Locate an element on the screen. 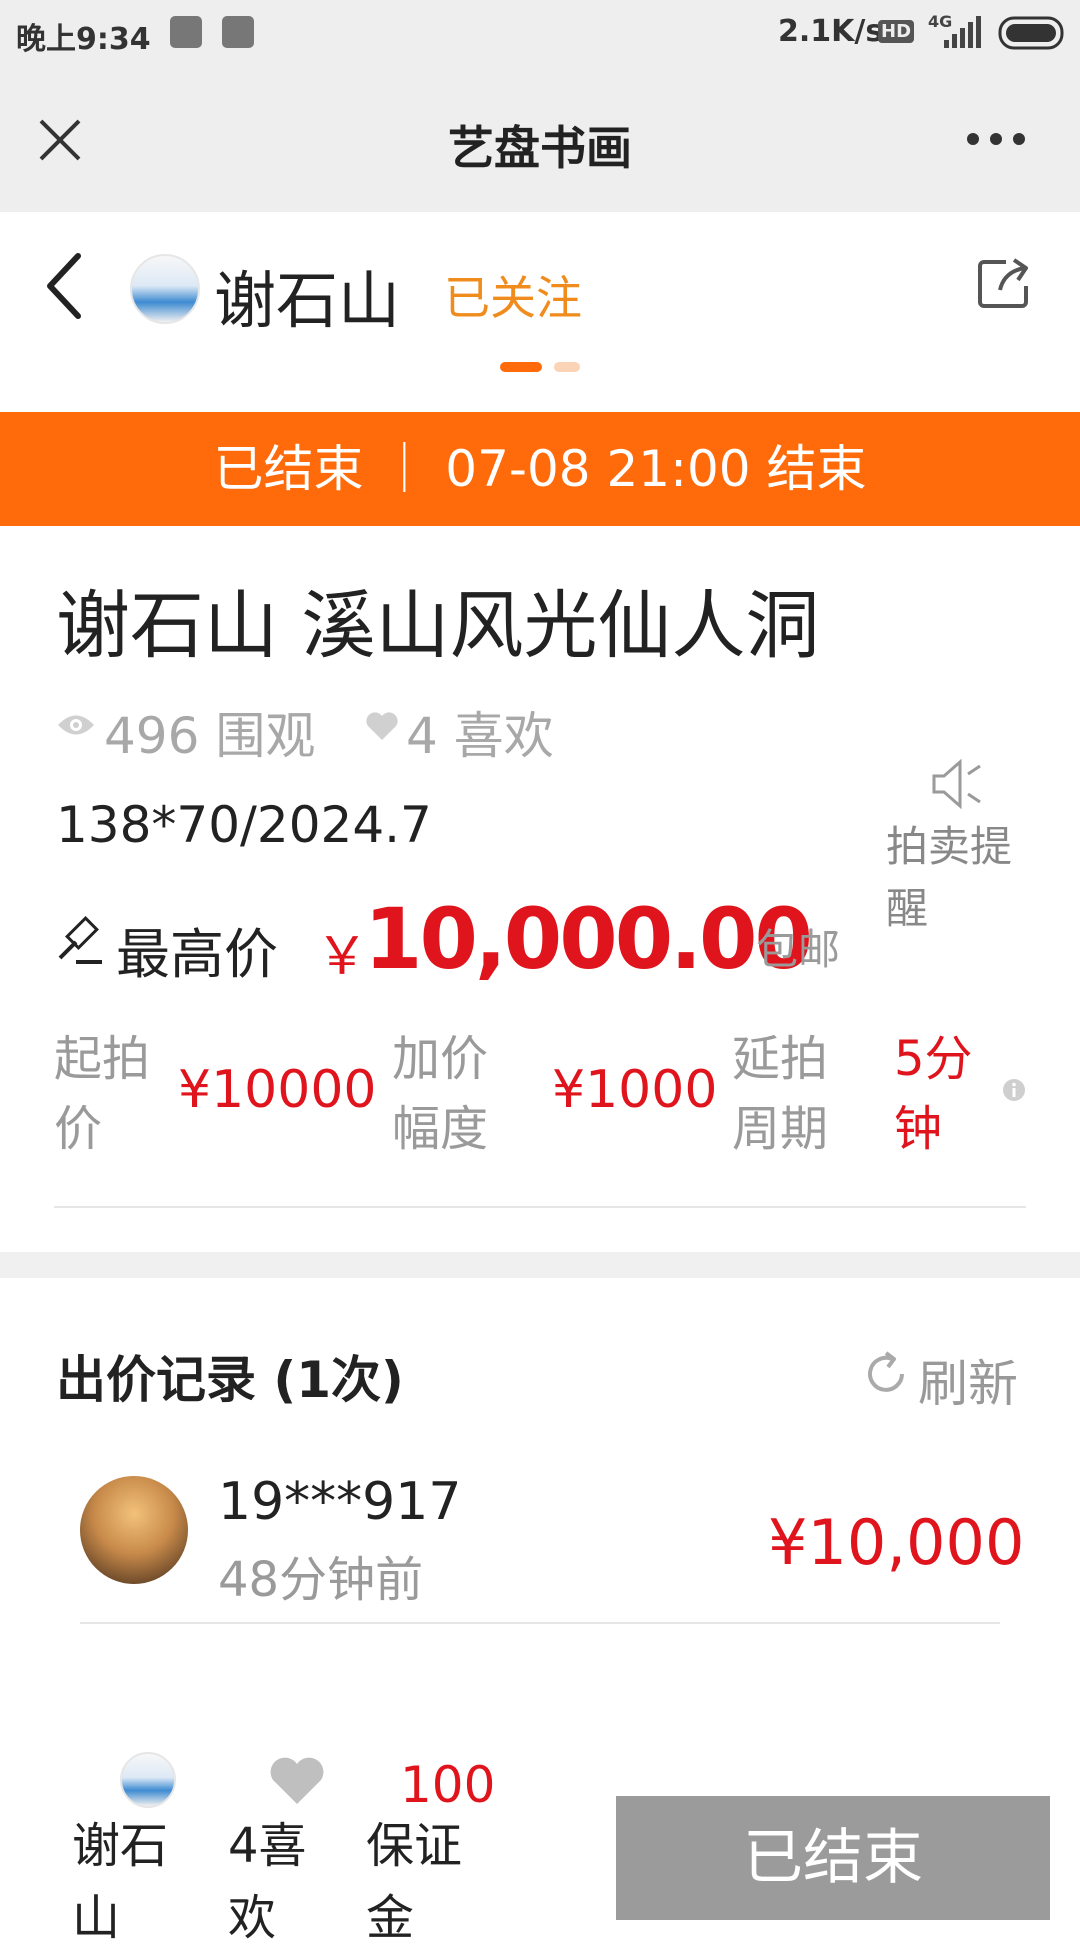 This screenshot has width=1080, height=1954. bid-divider is located at coordinates (540, 1623).